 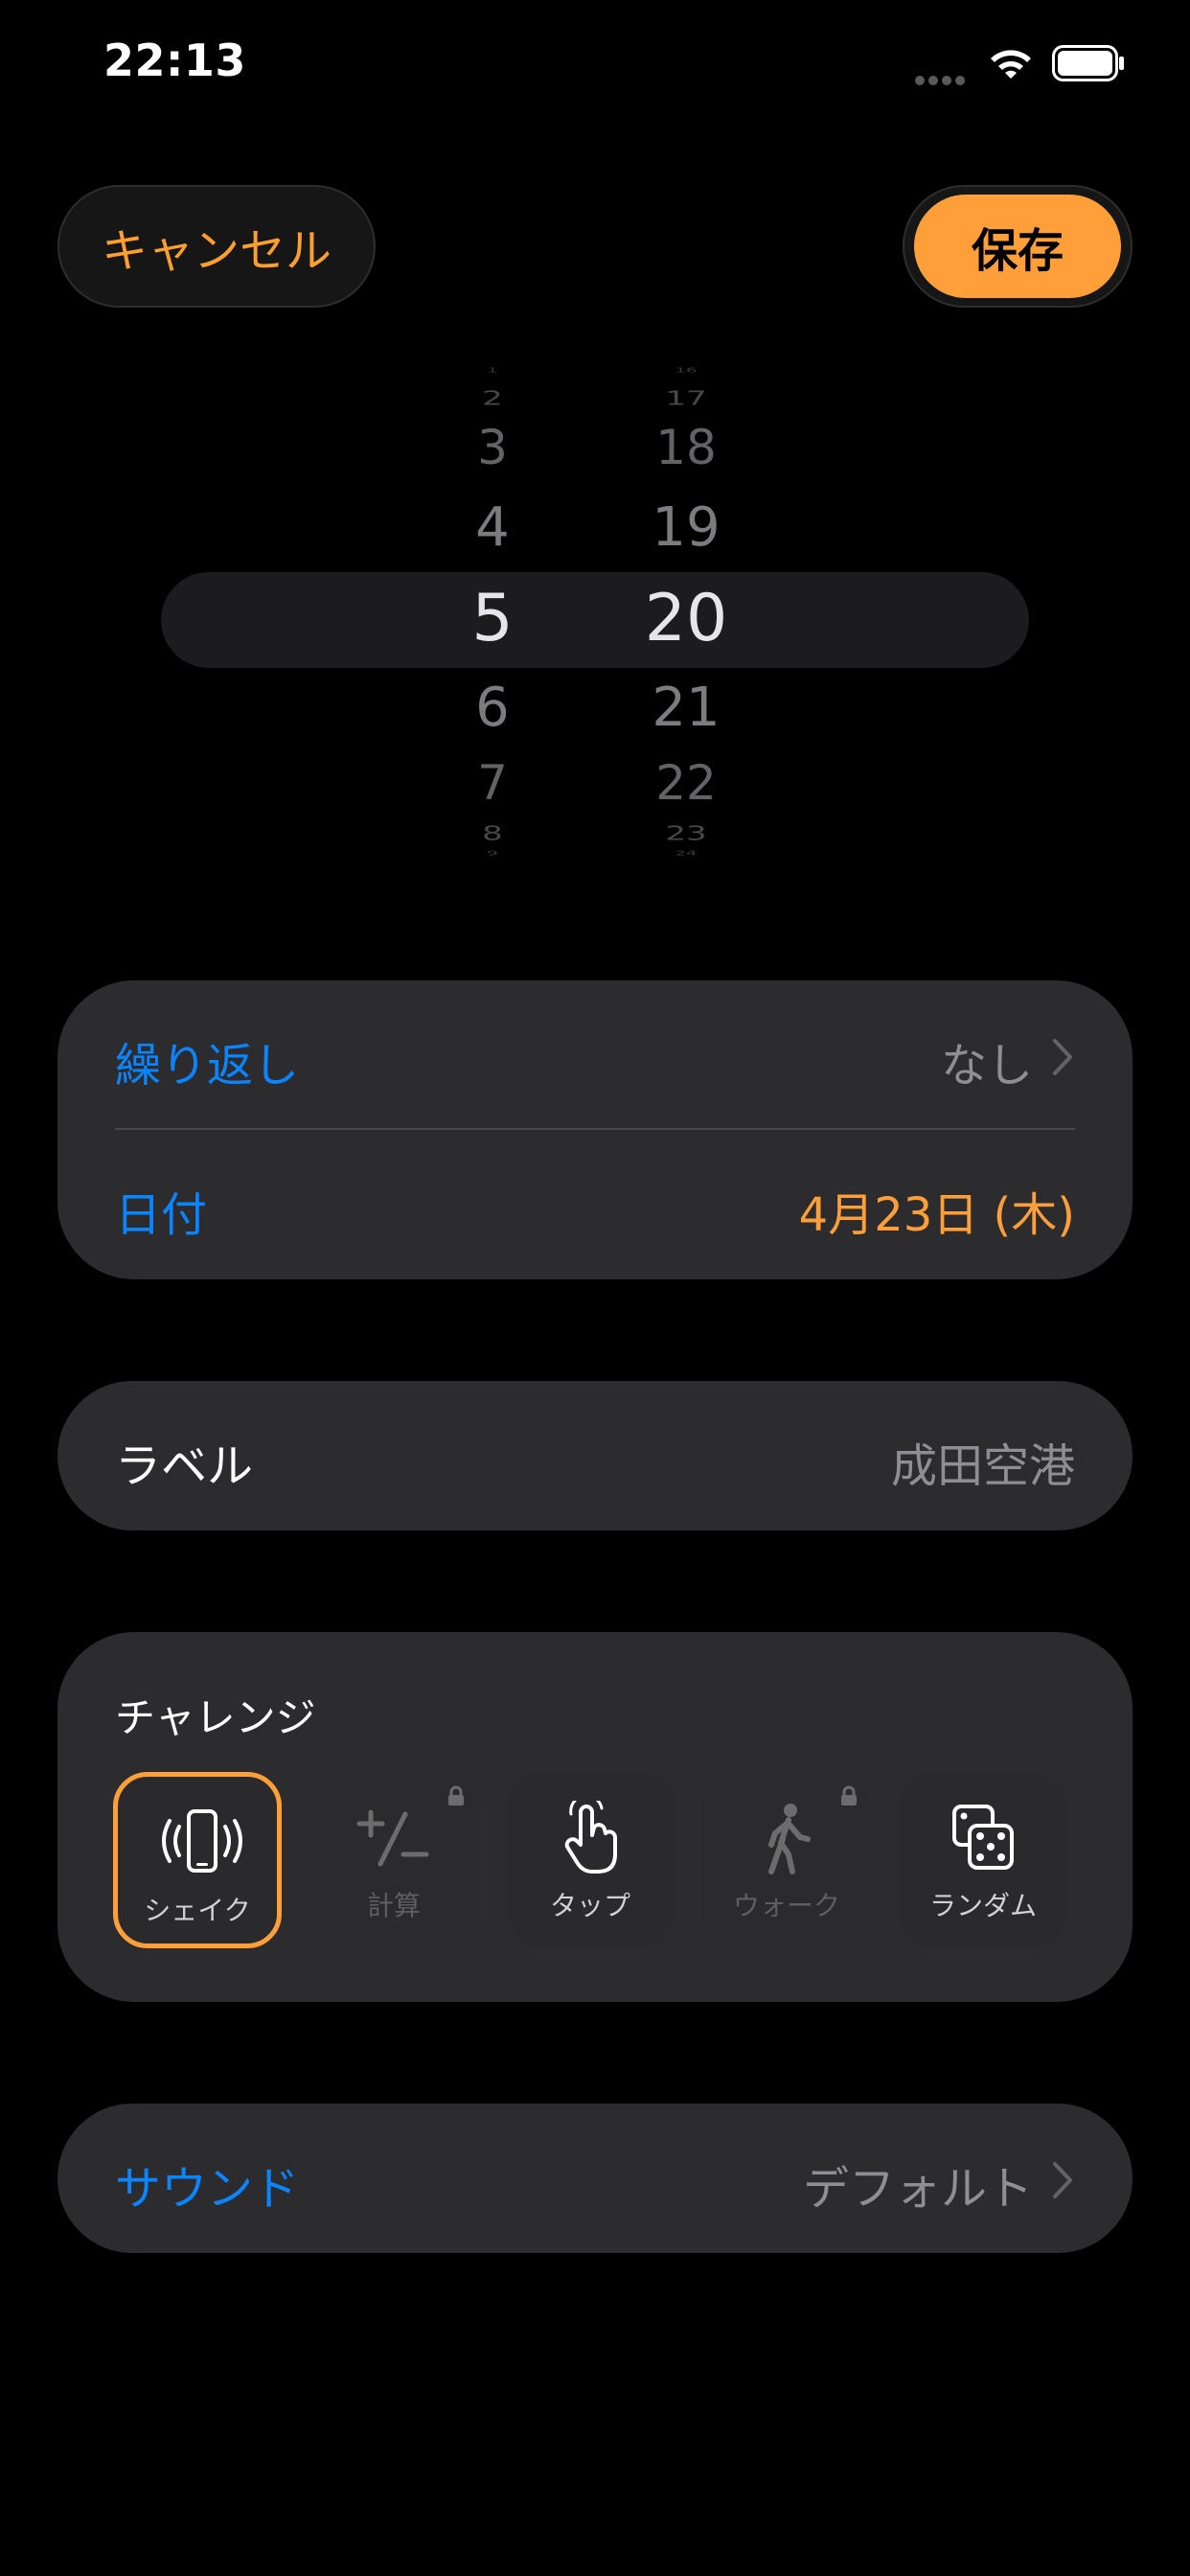 What do you see at coordinates (983, 1837) in the screenshot?
I see `dice-icon` at bounding box center [983, 1837].